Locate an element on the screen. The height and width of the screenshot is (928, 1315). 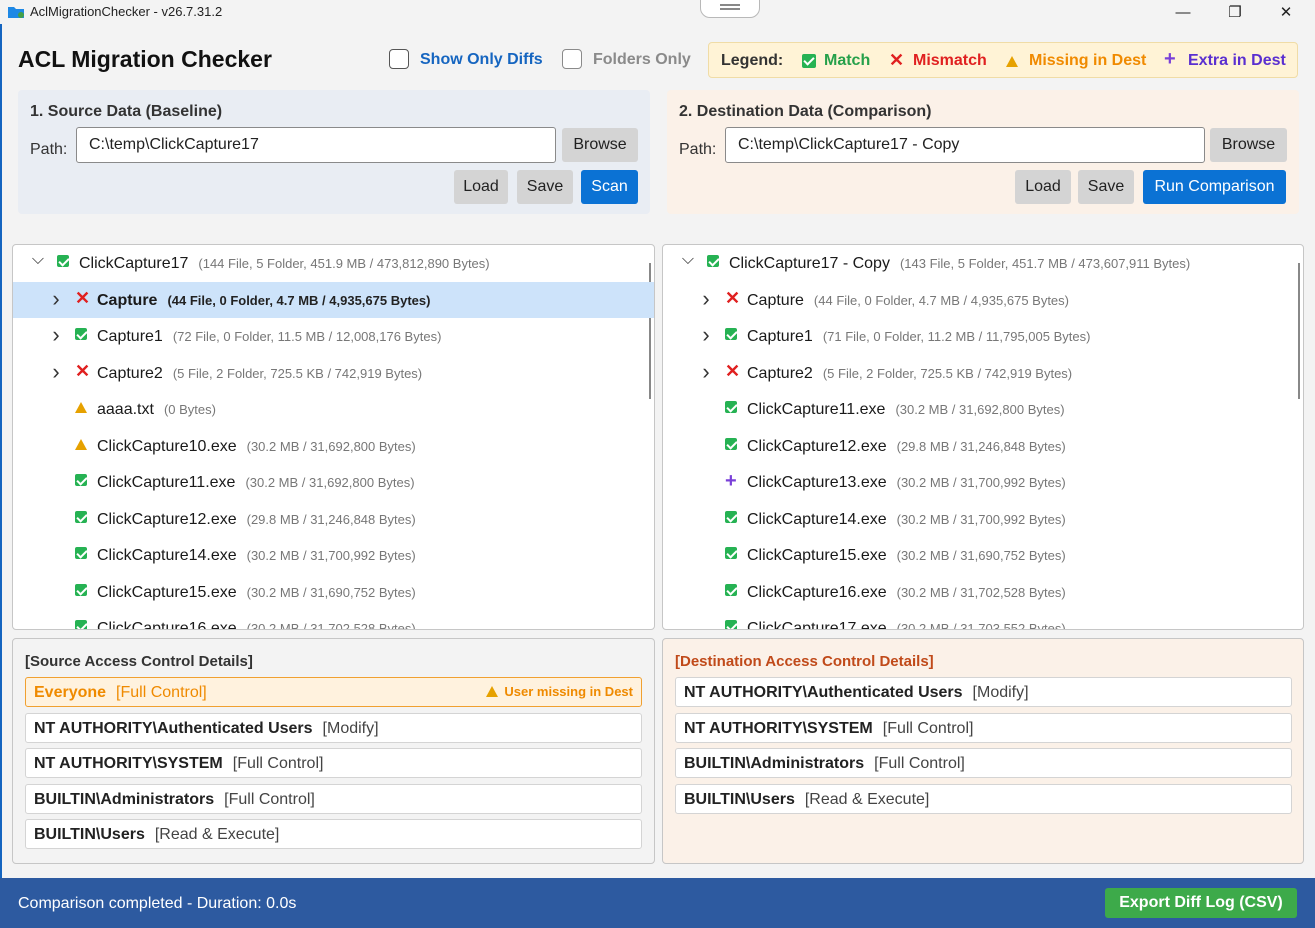
item-name: ClickCapture12.exe is located at coordinates (817, 446).